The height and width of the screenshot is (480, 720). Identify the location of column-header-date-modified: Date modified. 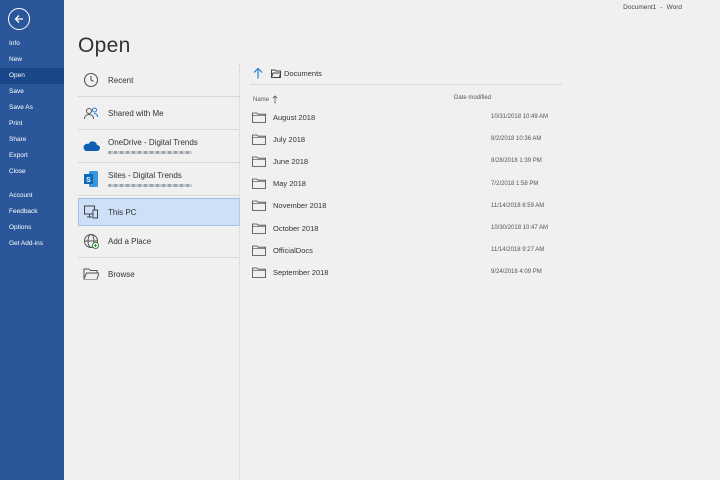
(472, 98).